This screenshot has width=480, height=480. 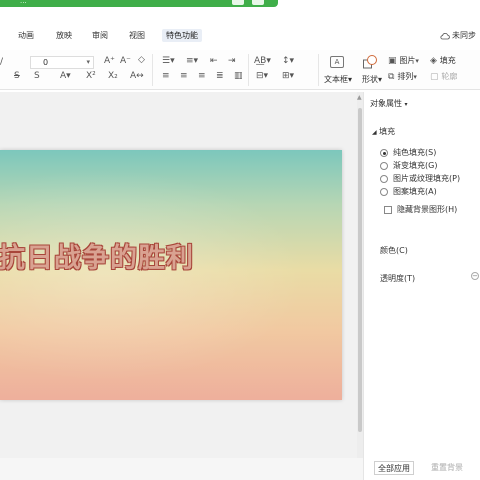 I want to click on outline-label: 轮廓, so click(x=449, y=76).